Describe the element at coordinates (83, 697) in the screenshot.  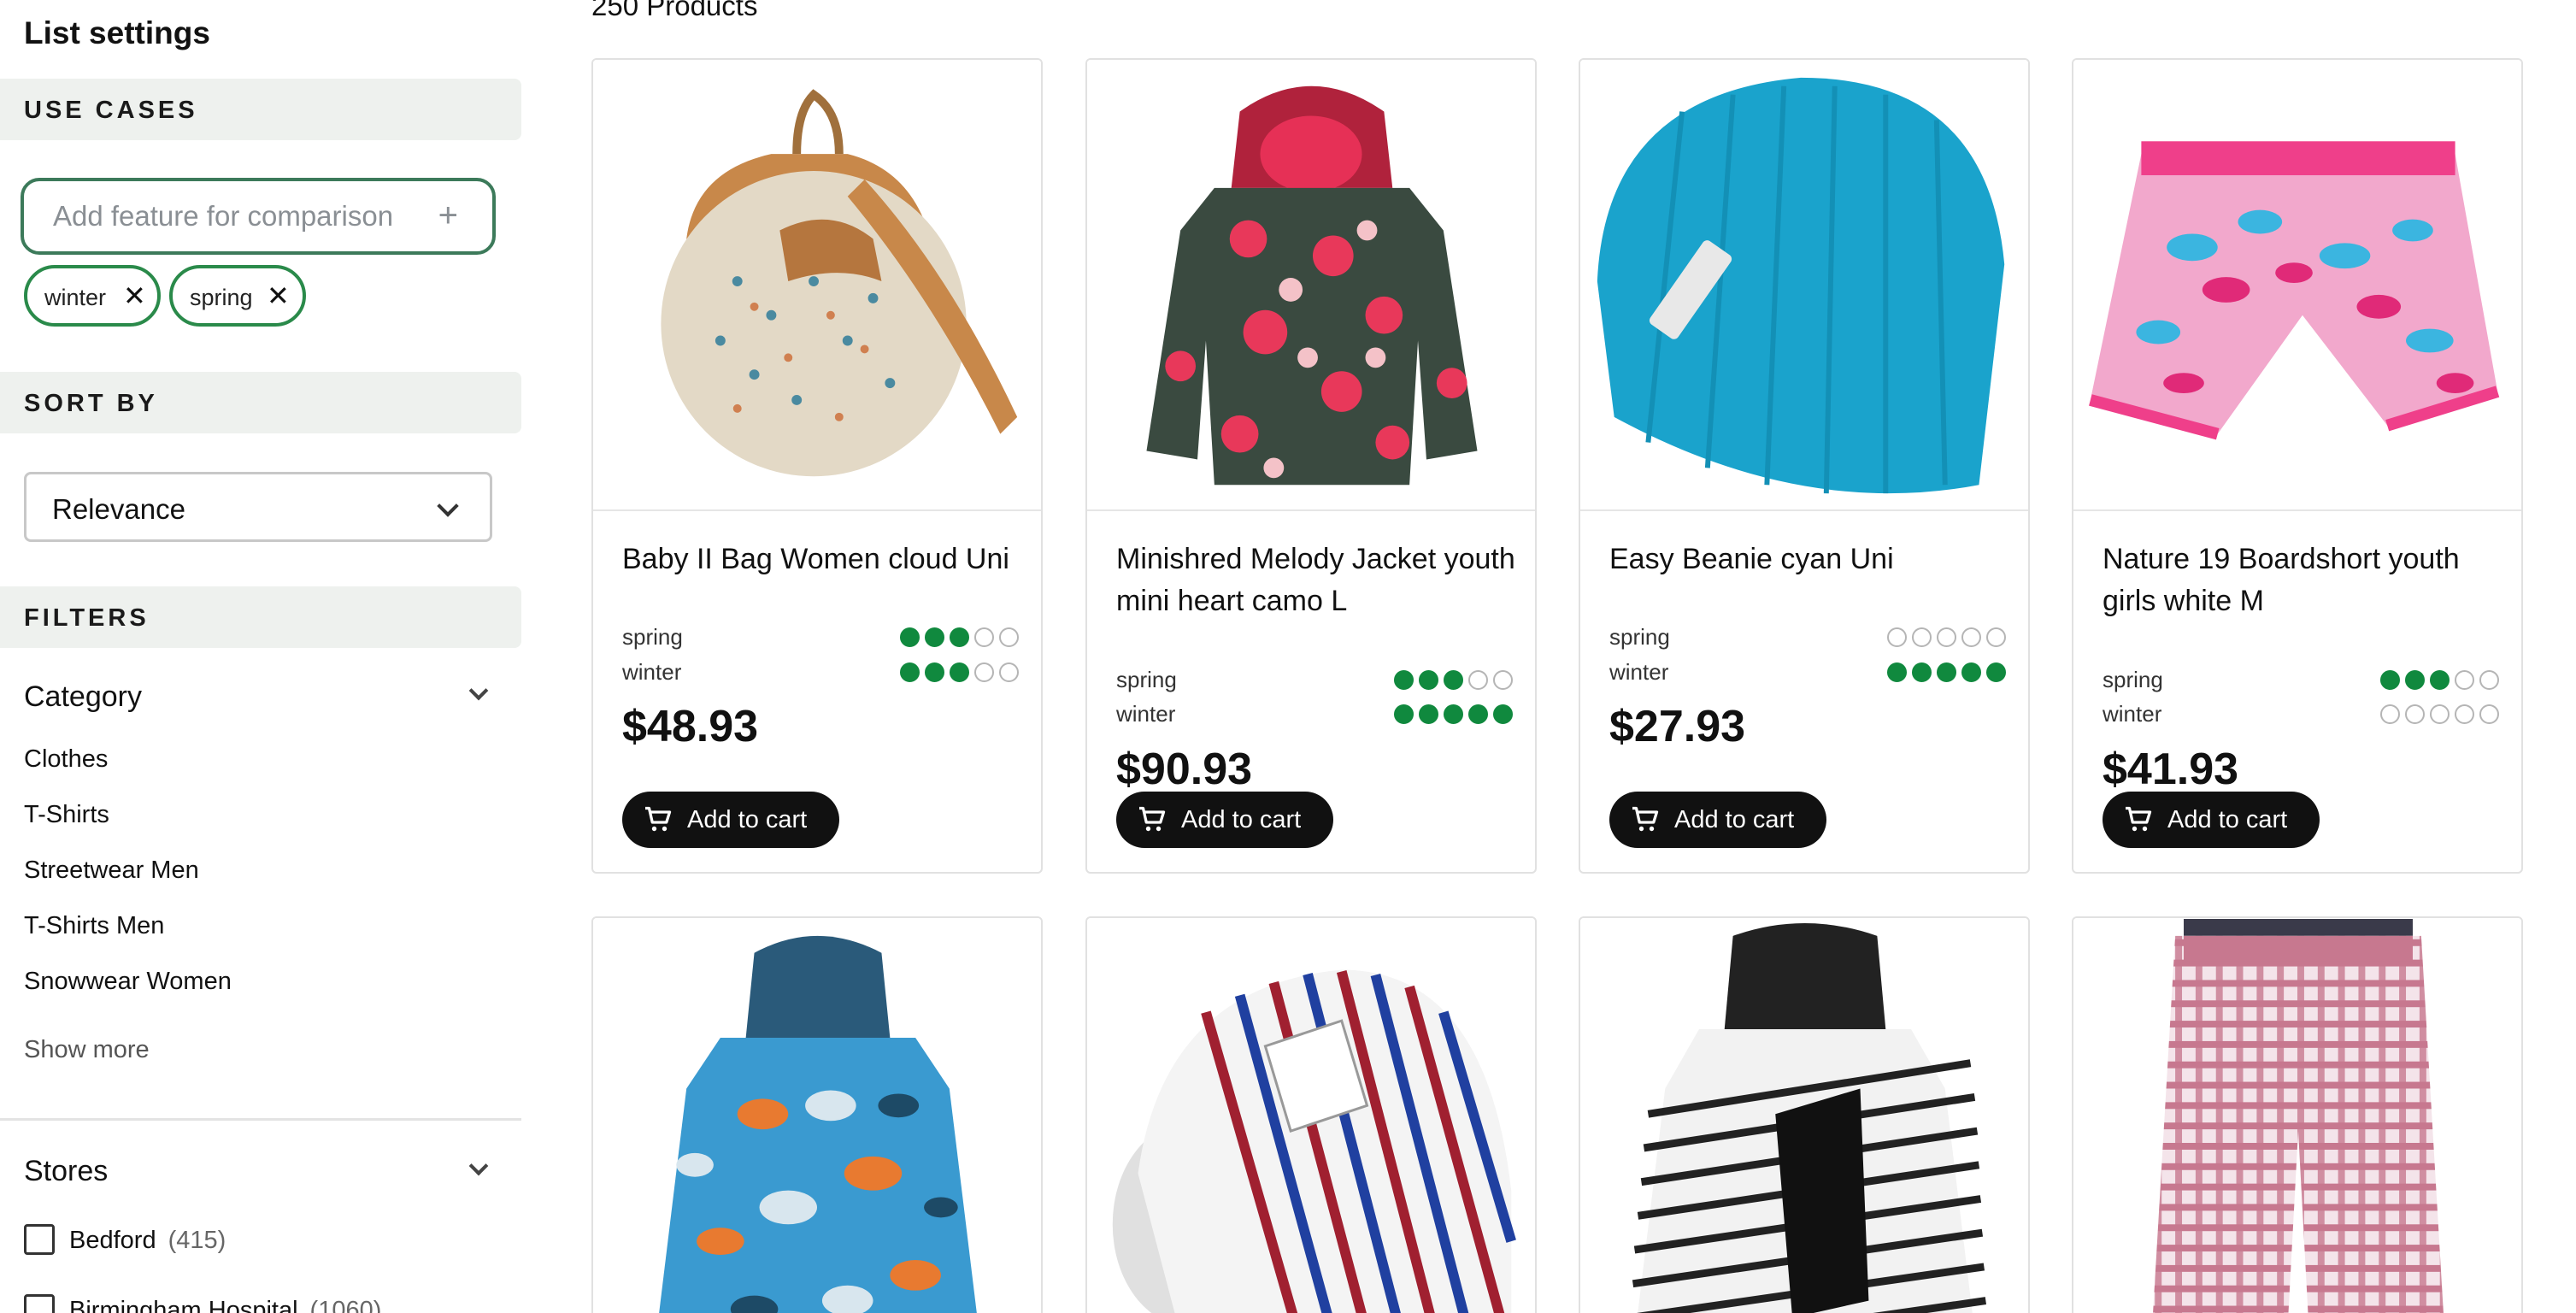
I see `category-filter-title: Category` at that location.